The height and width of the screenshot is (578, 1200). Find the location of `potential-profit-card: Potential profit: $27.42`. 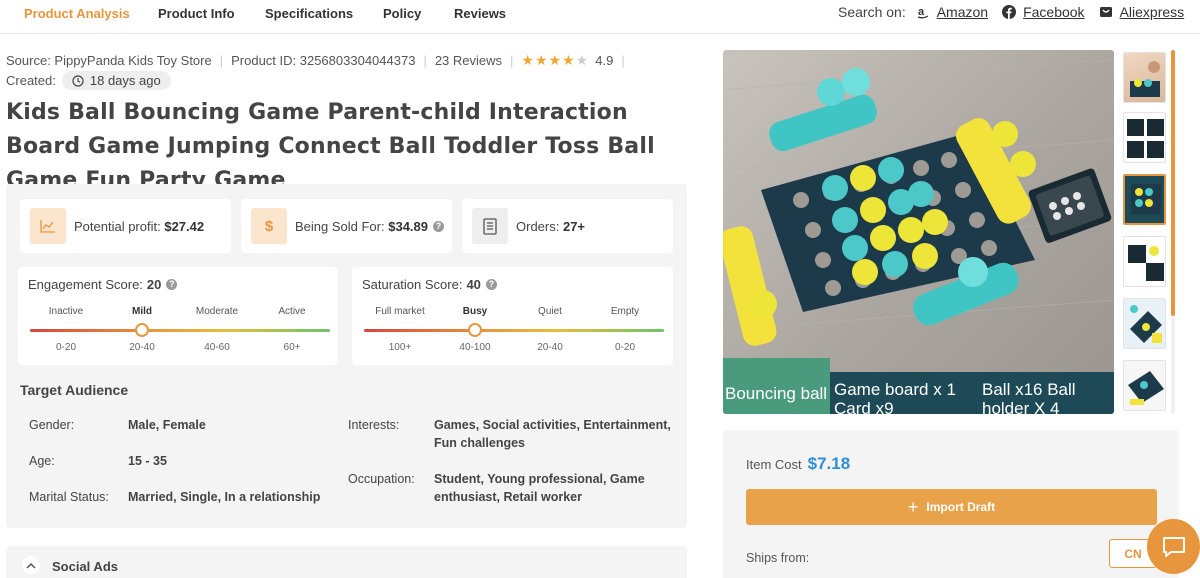

potential-profit-card: Potential profit: $27.42 is located at coordinates (125, 226).